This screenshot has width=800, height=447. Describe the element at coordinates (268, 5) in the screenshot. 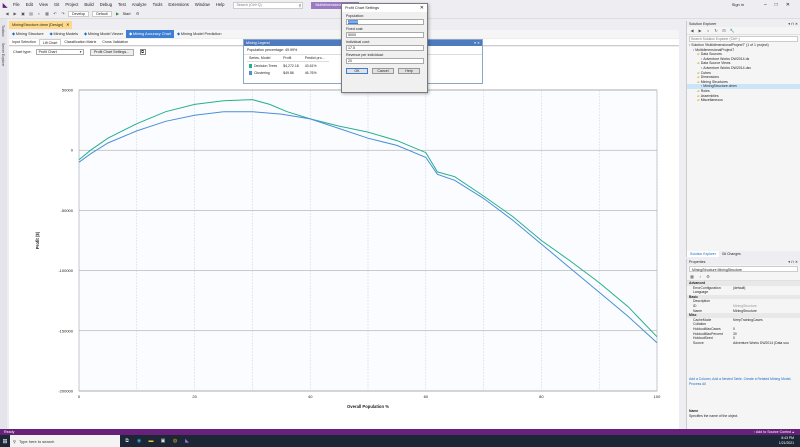

I see `search-input: Search (Ctrl+Q) ⚲` at that location.